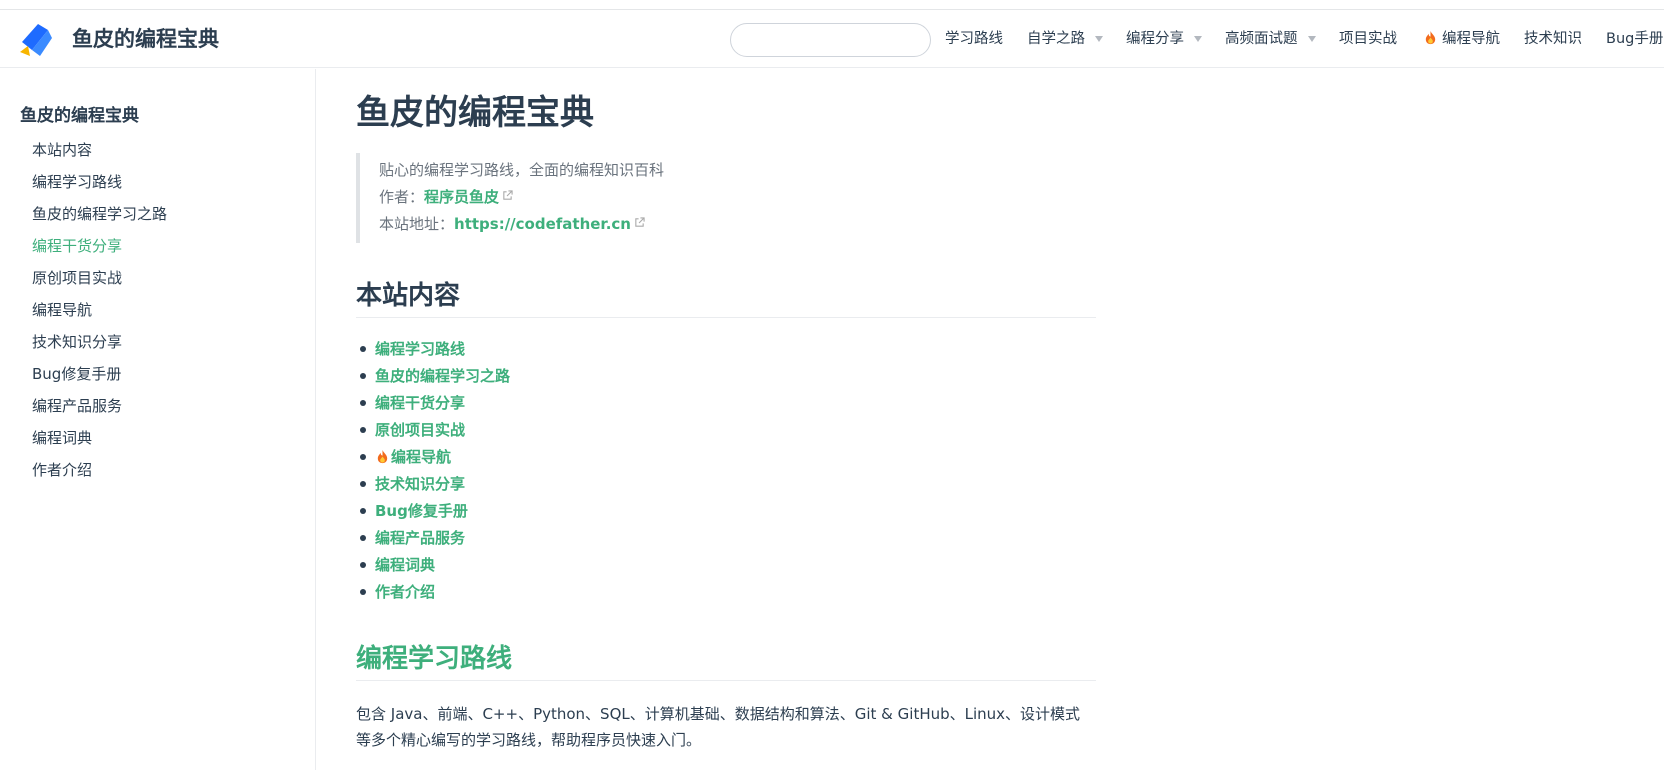  I want to click on page-title: 鱼皮的编程宝典, so click(475, 113).